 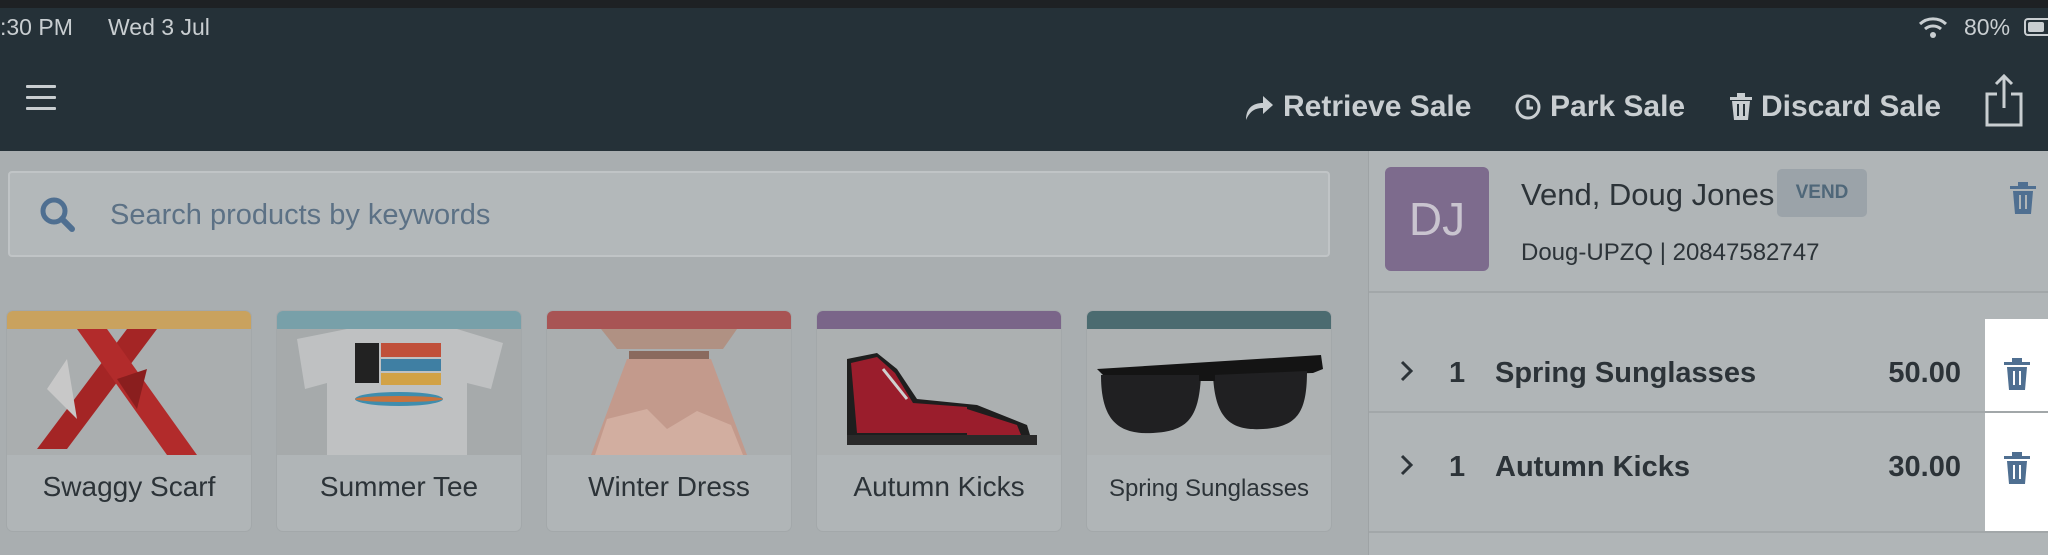 I want to click on product-image-dress, so click(x=669, y=392).